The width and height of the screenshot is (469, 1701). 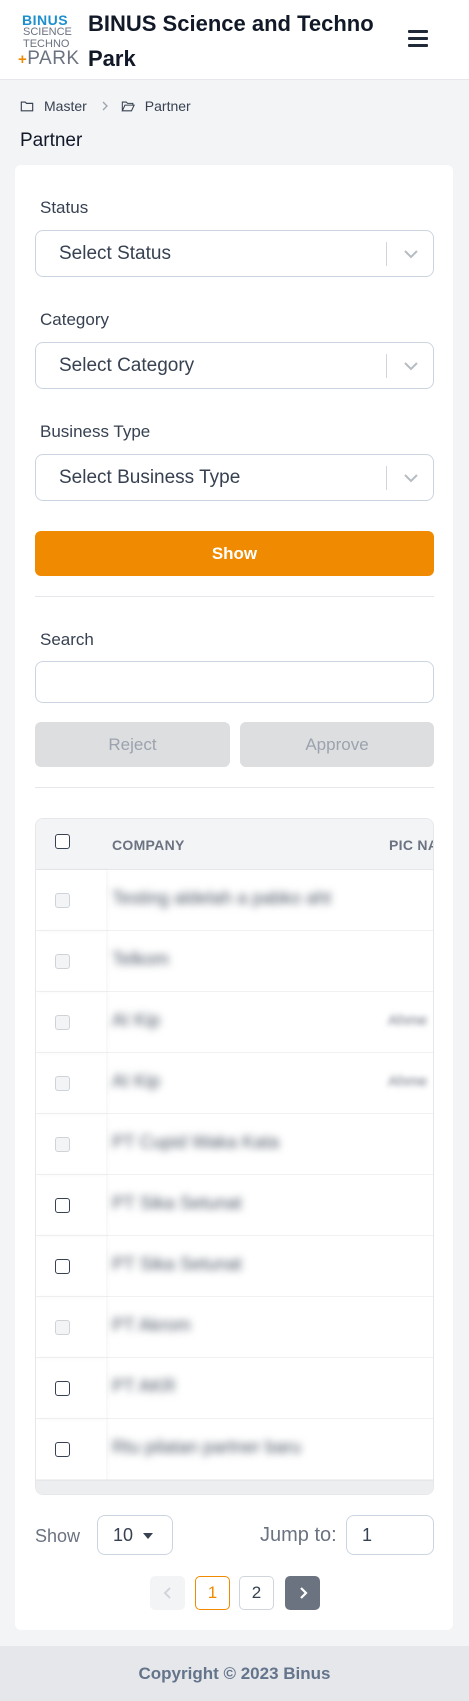 What do you see at coordinates (27, 106) in the screenshot?
I see `folder-icon` at bounding box center [27, 106].